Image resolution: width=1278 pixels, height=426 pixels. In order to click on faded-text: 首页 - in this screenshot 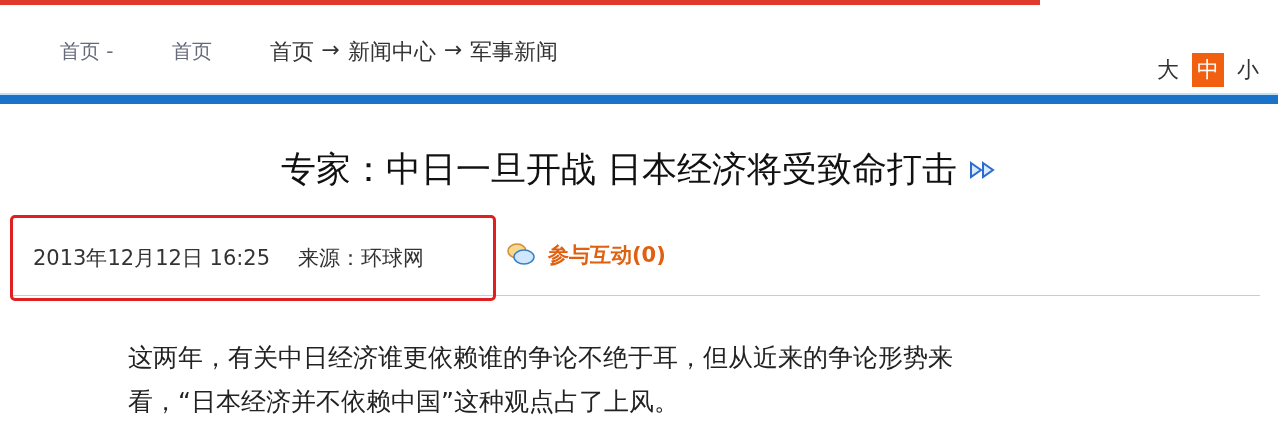, I will do `click(87, 51)`.